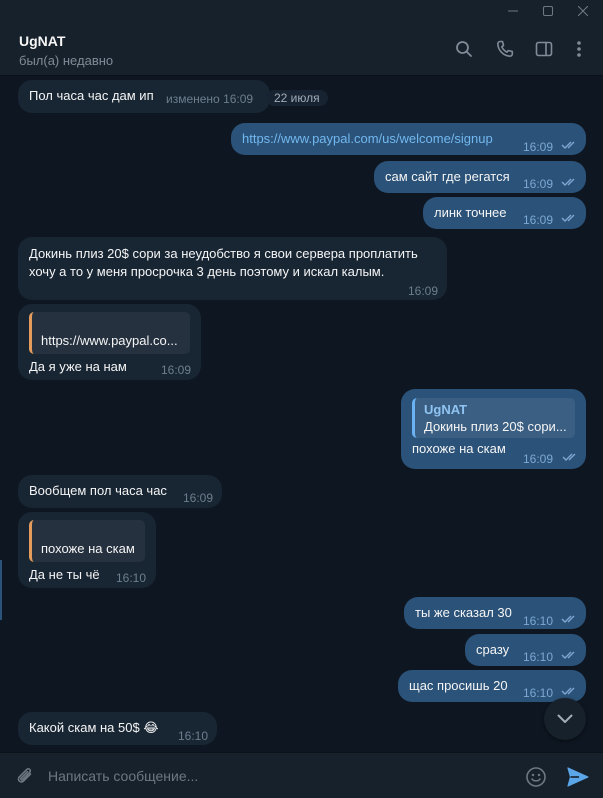 The image size is (603, 798). I want to click on maximize-button, so click(548, 11).